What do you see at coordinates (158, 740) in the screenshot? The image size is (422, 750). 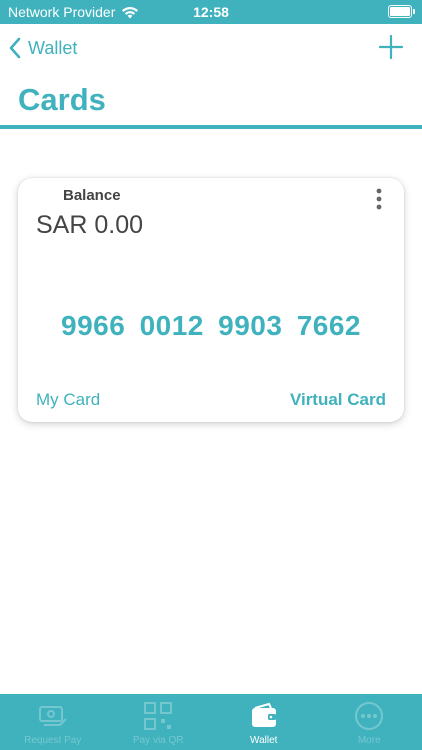 I see `tab-label: Pay via QR` at bounding box center [158, 740].